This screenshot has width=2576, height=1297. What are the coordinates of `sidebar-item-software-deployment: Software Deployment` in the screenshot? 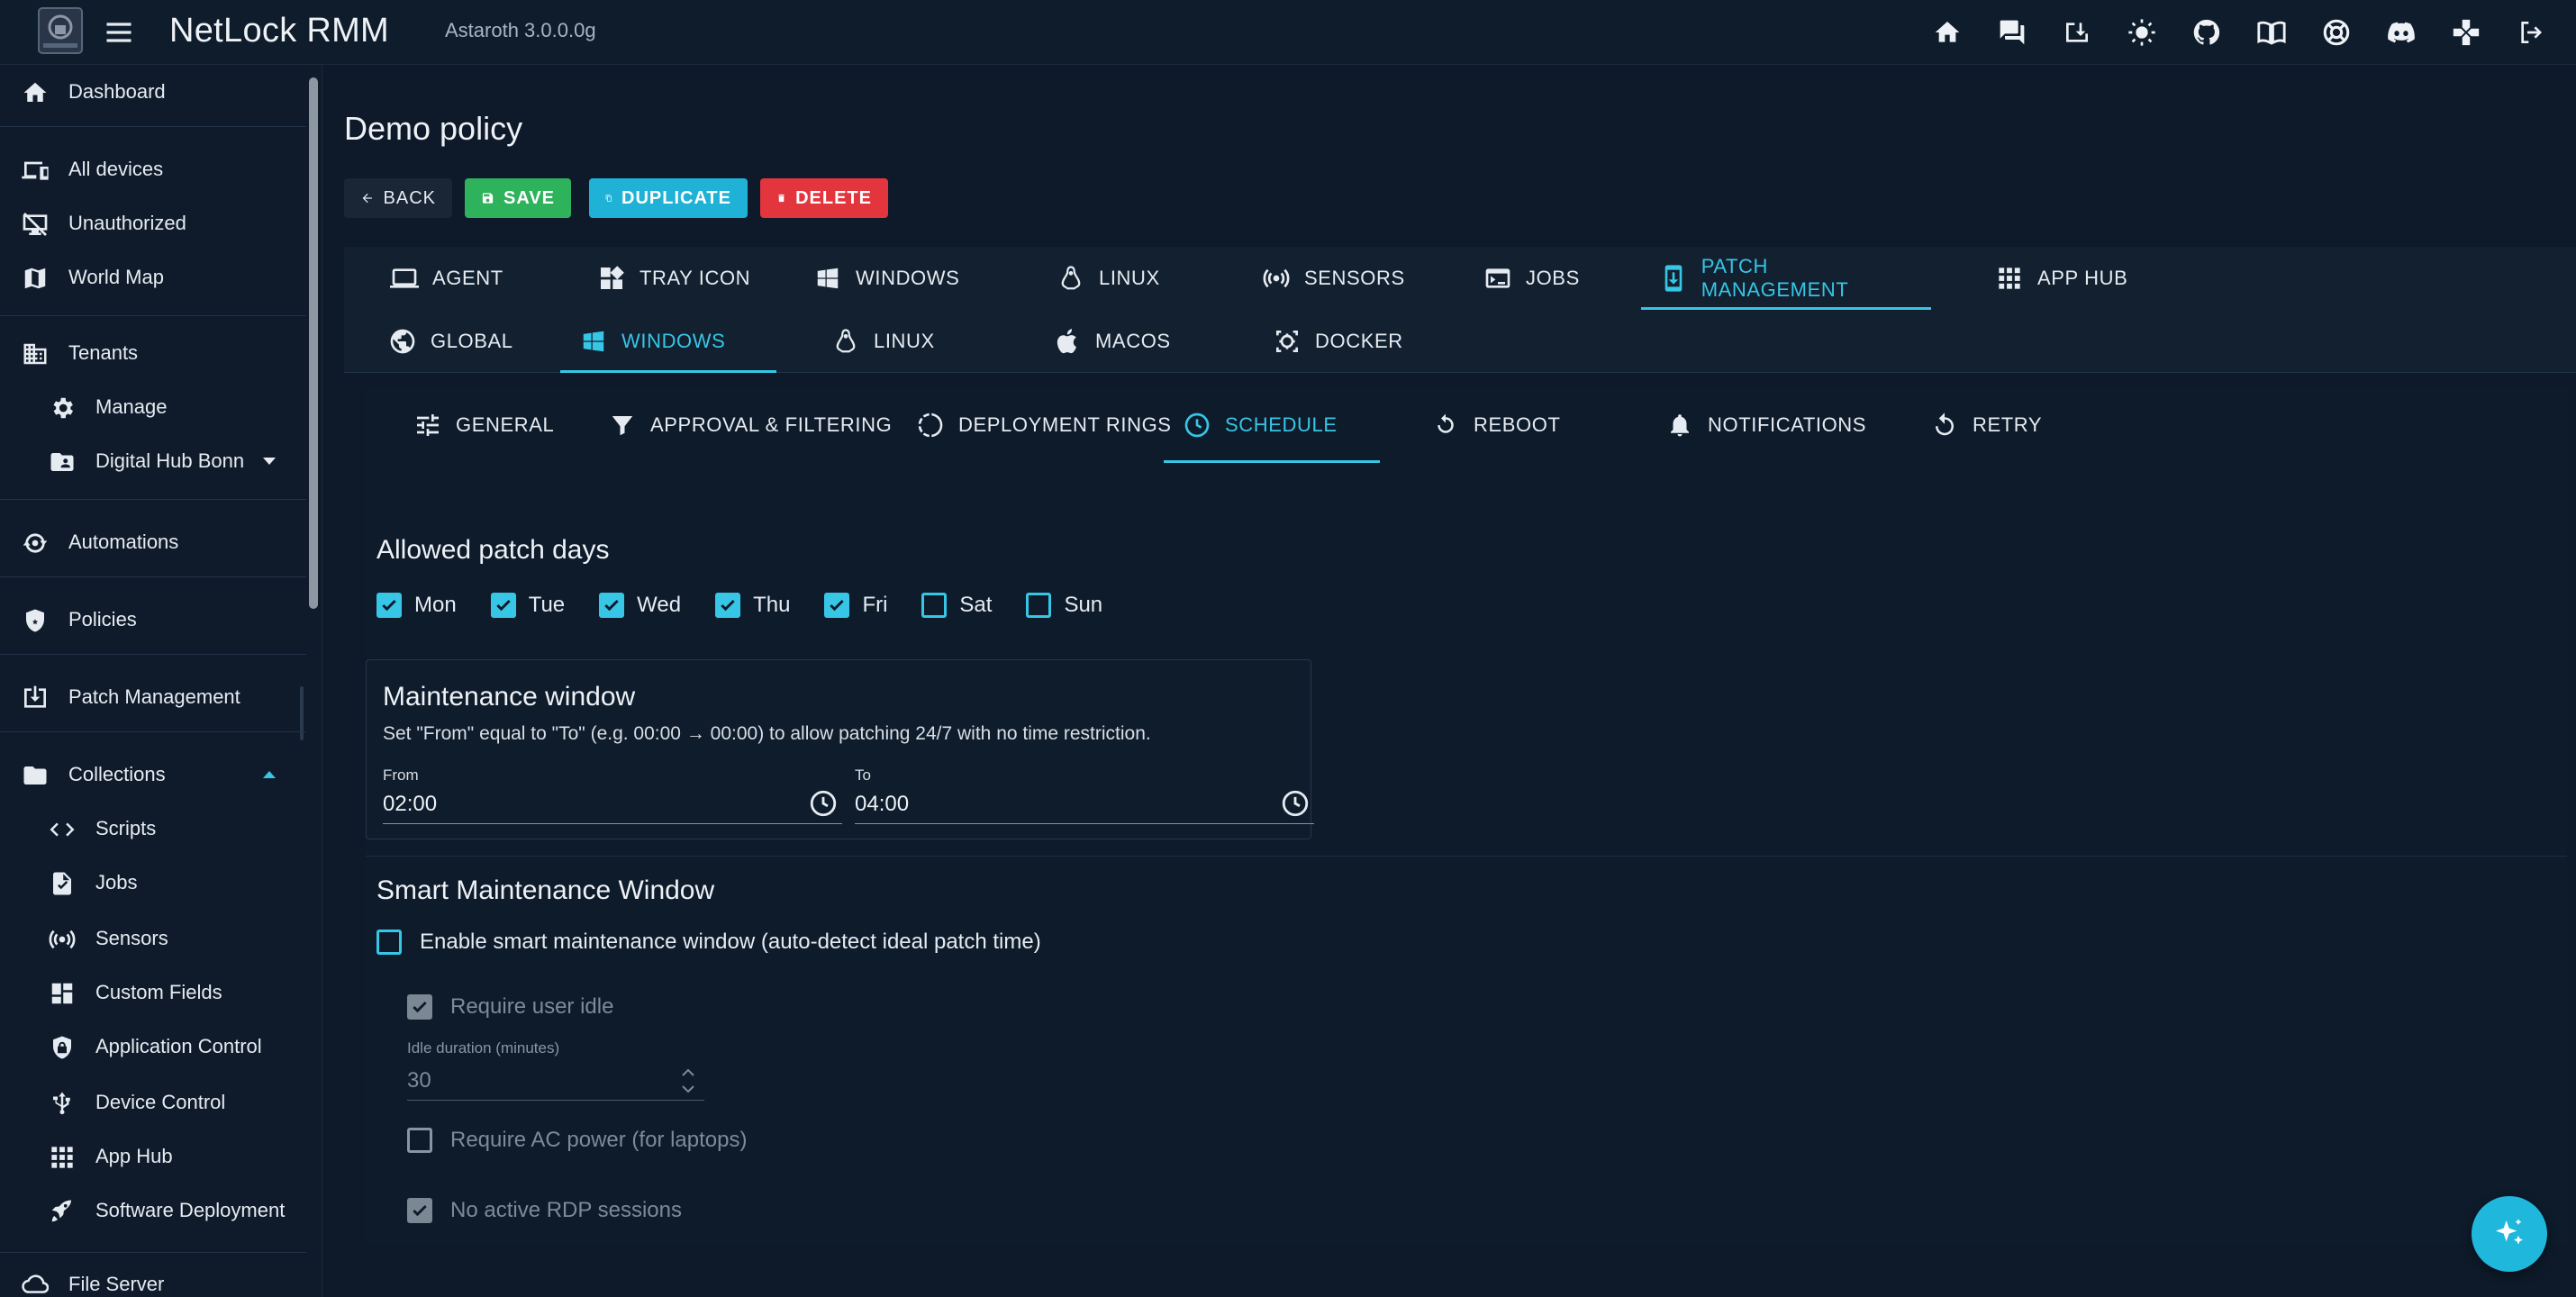 It's located at (153, 1211).